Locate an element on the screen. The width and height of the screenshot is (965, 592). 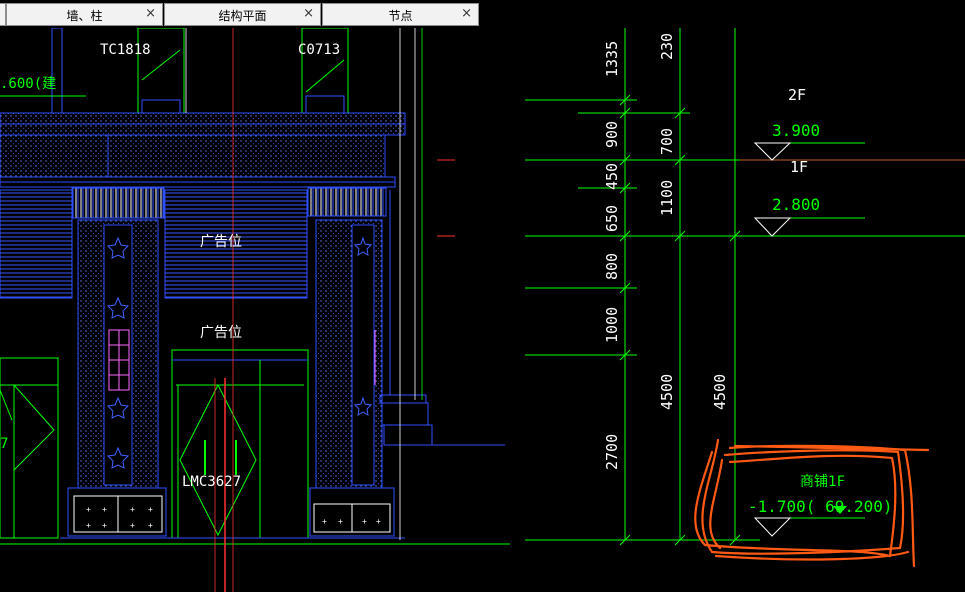
tab-node: 节点 × is located at coordinates (400, 14).